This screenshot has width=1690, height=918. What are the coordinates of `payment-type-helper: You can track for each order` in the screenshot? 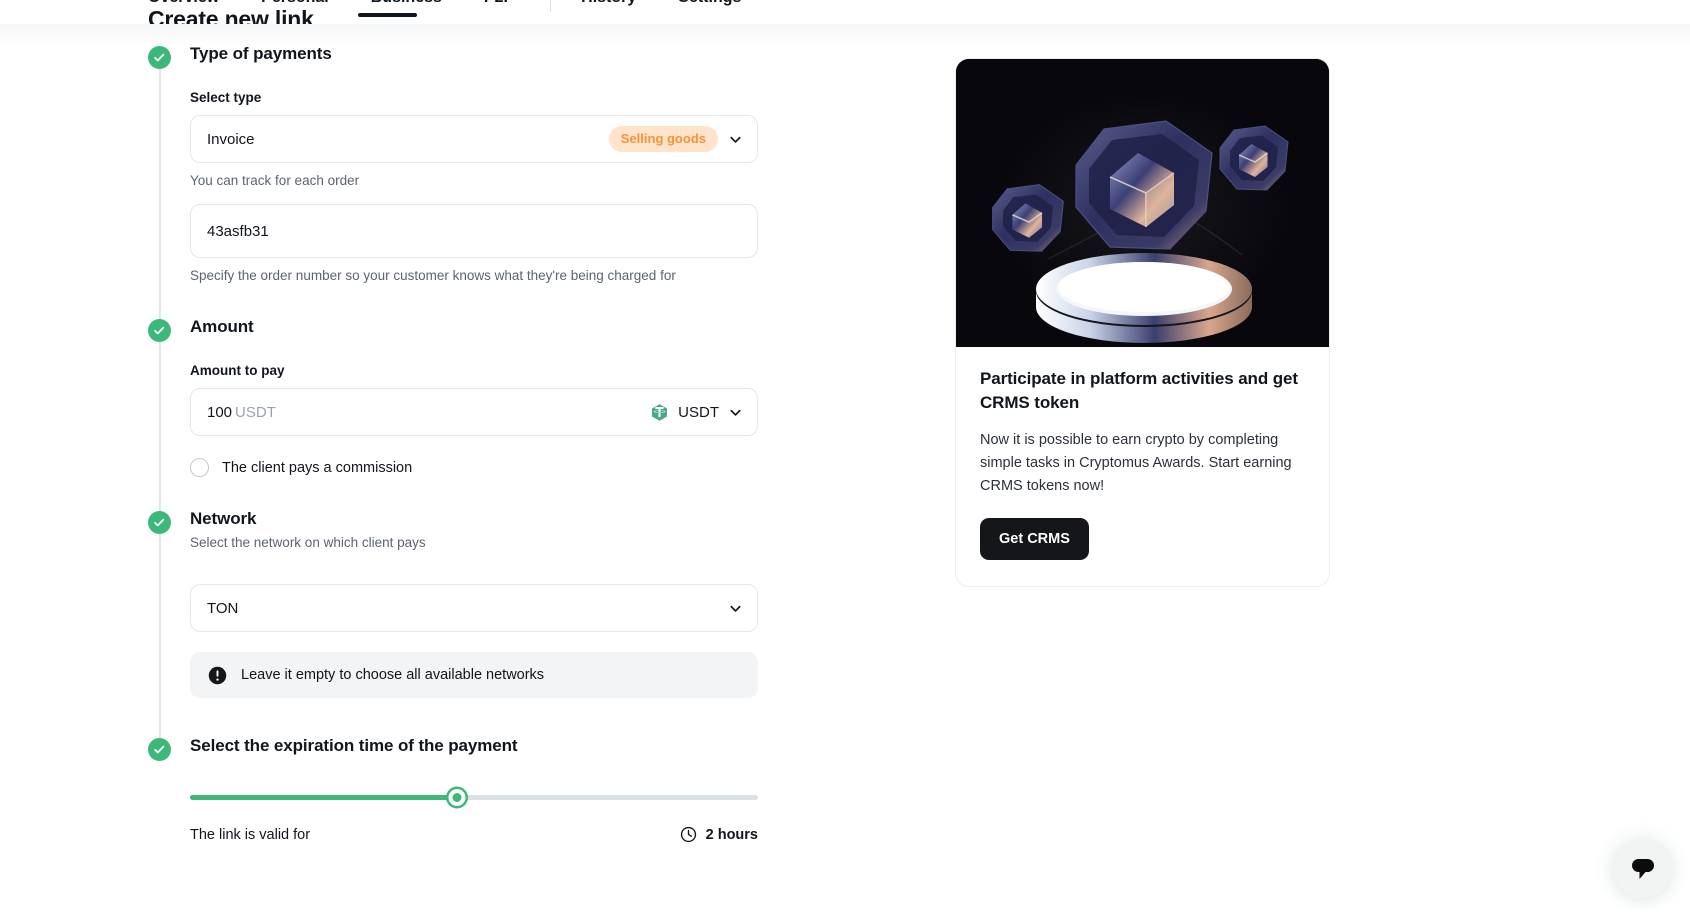 It's located at (275, 180).